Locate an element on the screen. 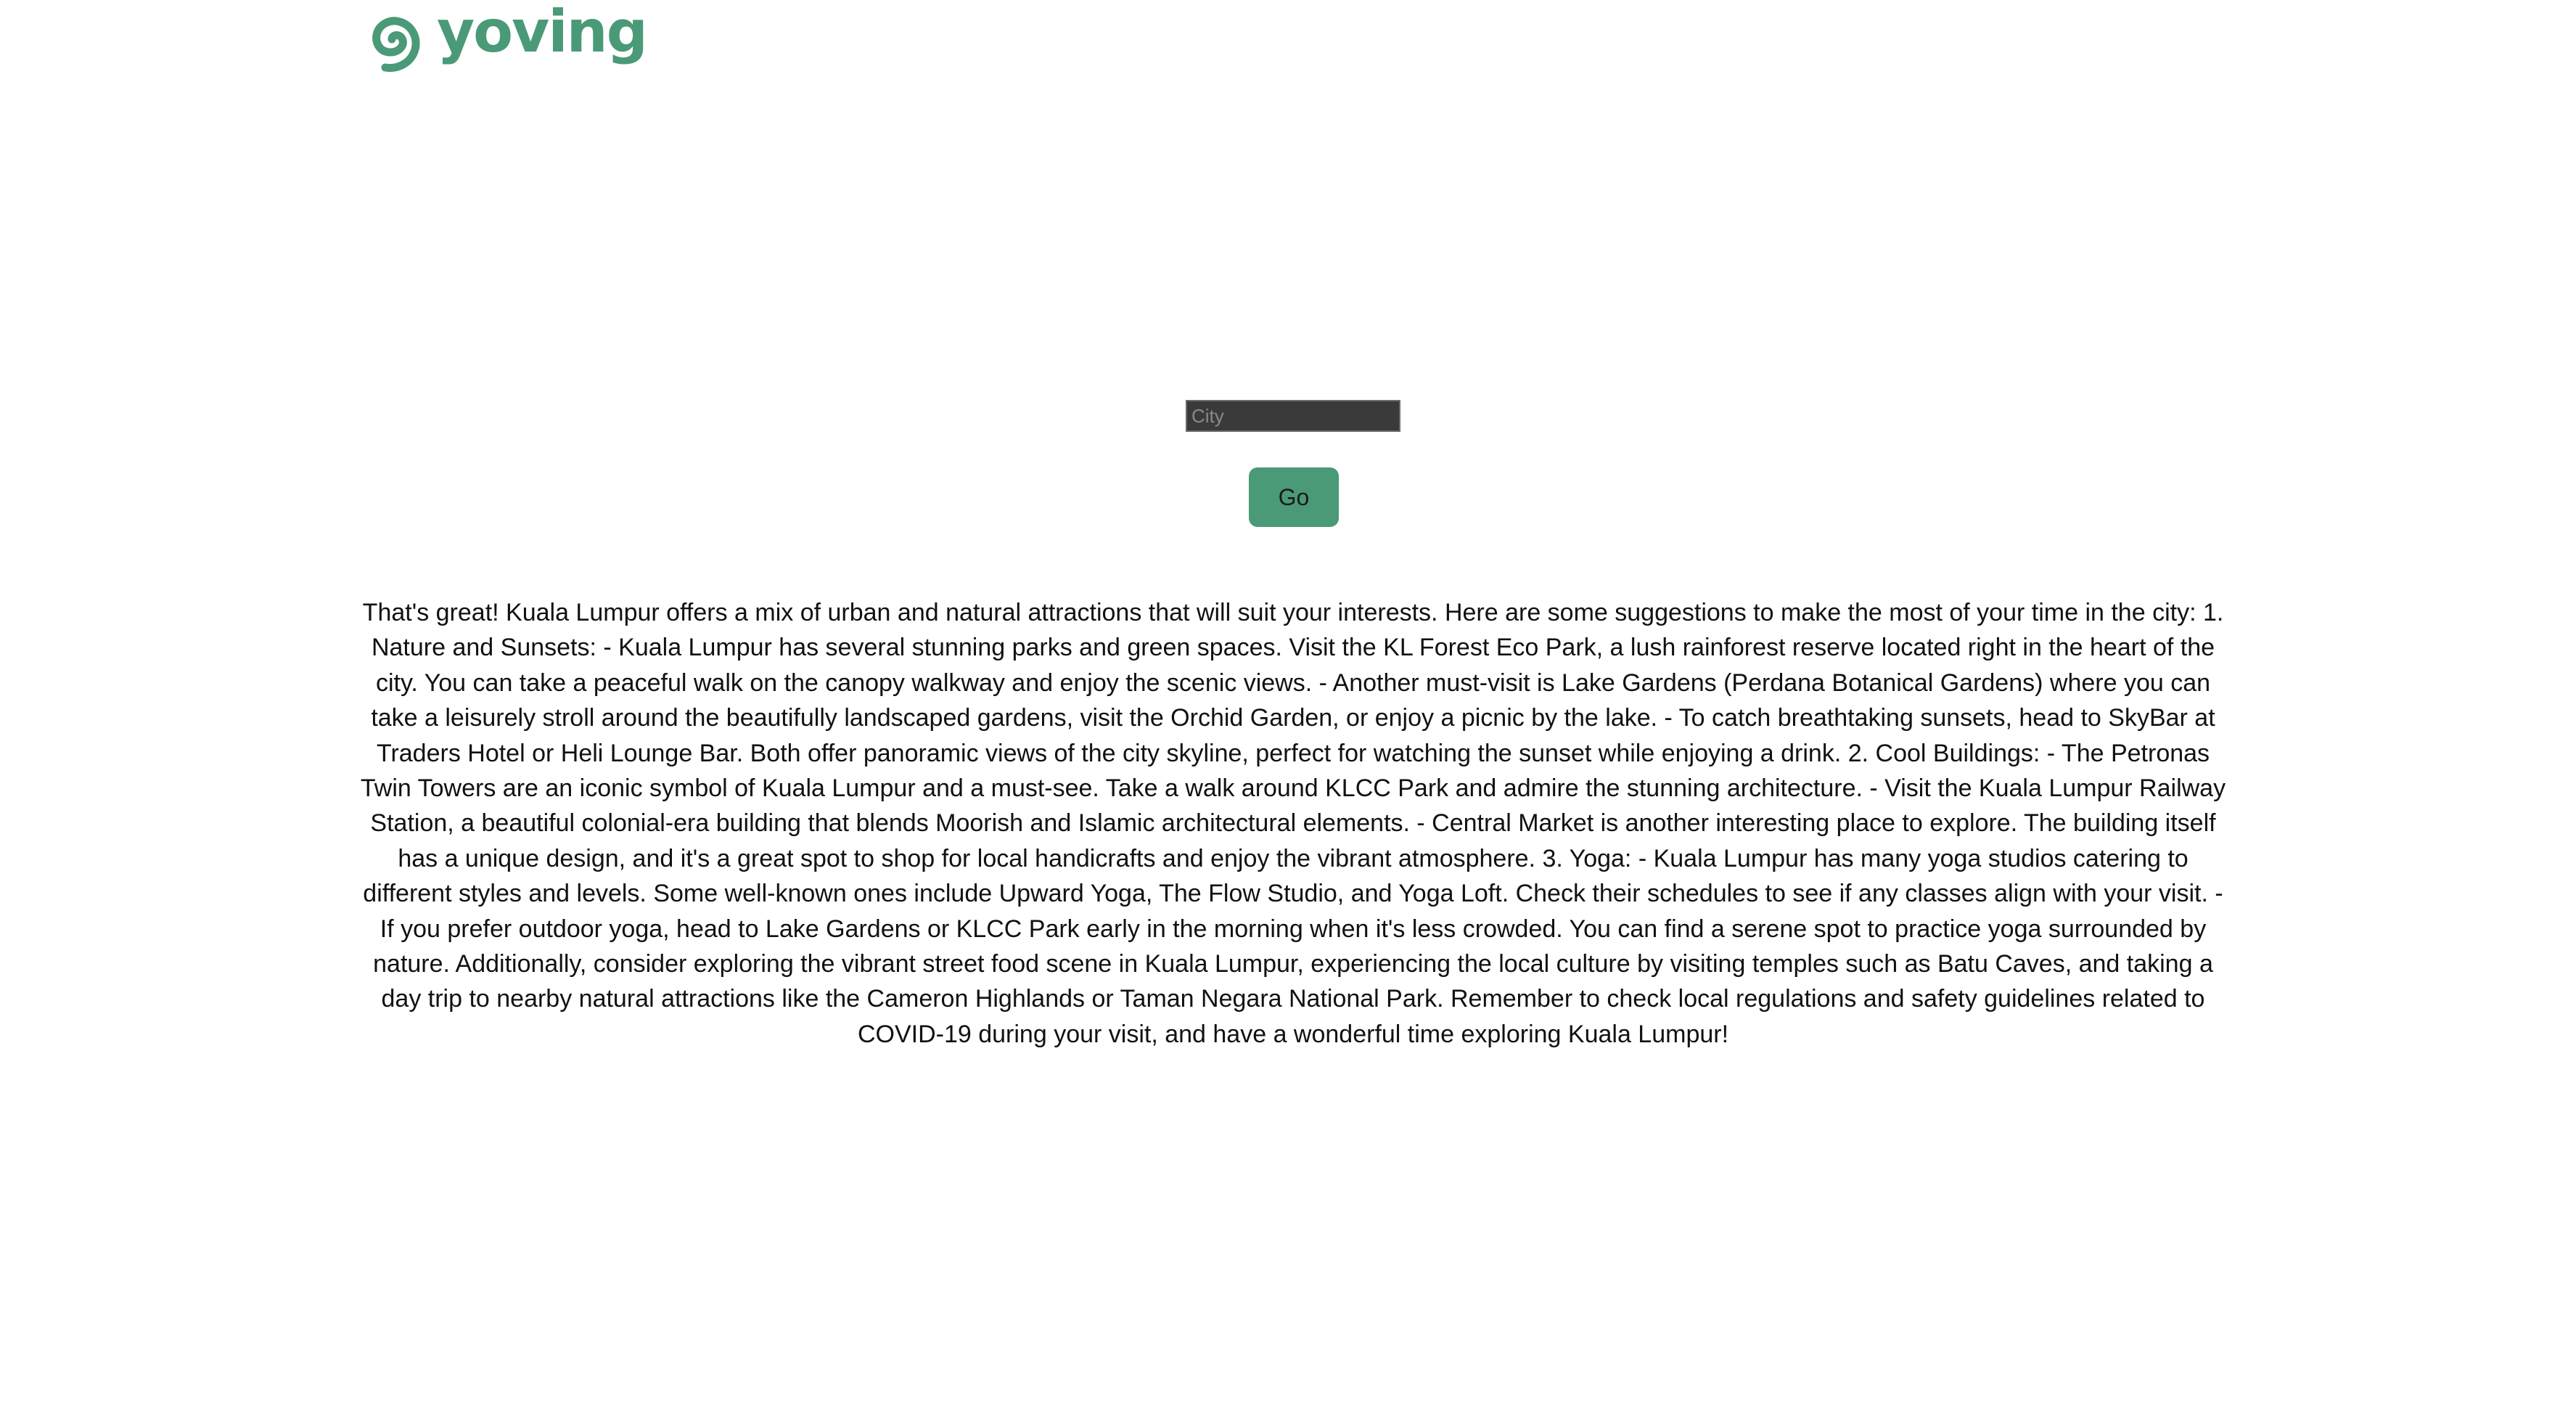 The width and height of the screenshot is (2576, 1427). city-input is located at coordinates (1293, 416).